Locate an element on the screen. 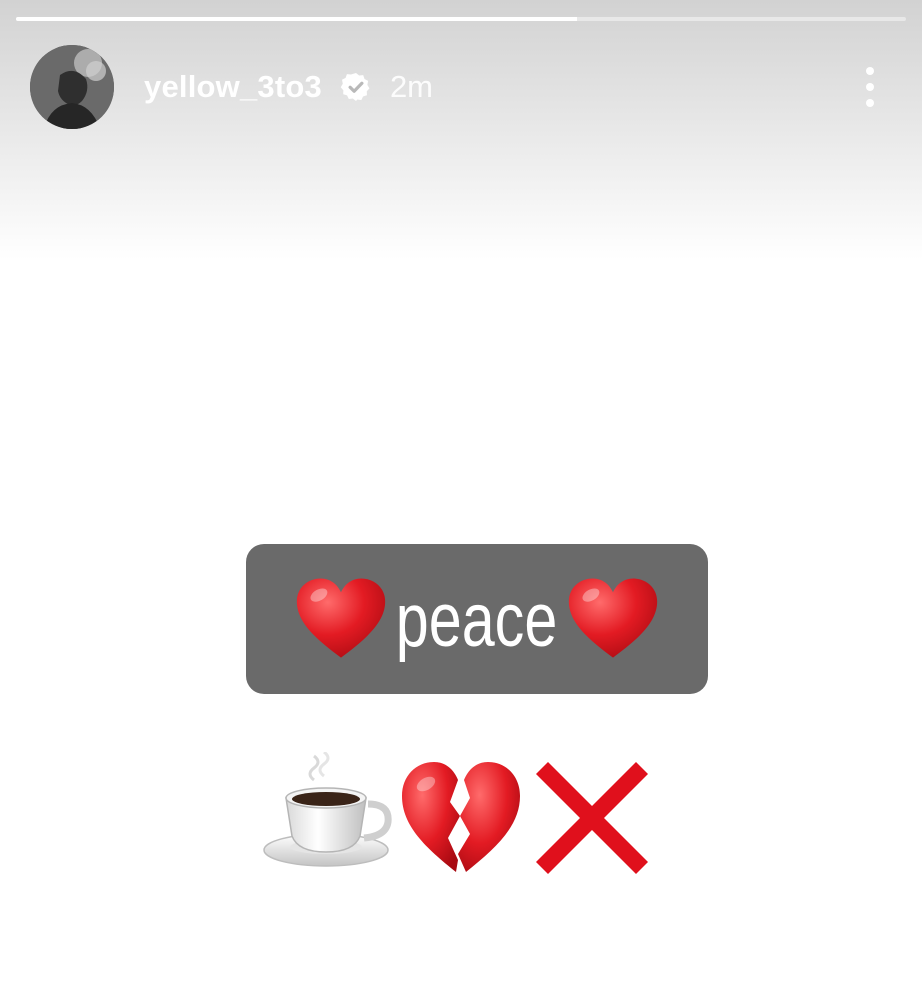 The height and width of the screenshot is (993, 922). sticker-text: peace is located at coordinates (477, 620).